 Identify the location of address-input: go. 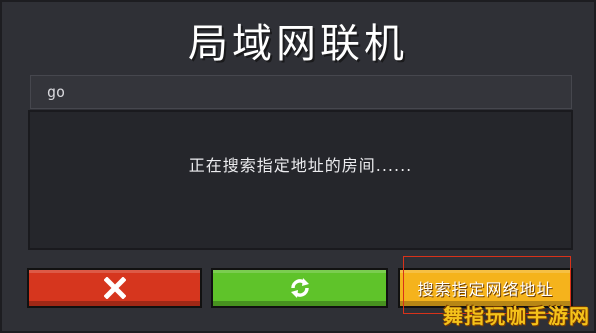
(301, 92).